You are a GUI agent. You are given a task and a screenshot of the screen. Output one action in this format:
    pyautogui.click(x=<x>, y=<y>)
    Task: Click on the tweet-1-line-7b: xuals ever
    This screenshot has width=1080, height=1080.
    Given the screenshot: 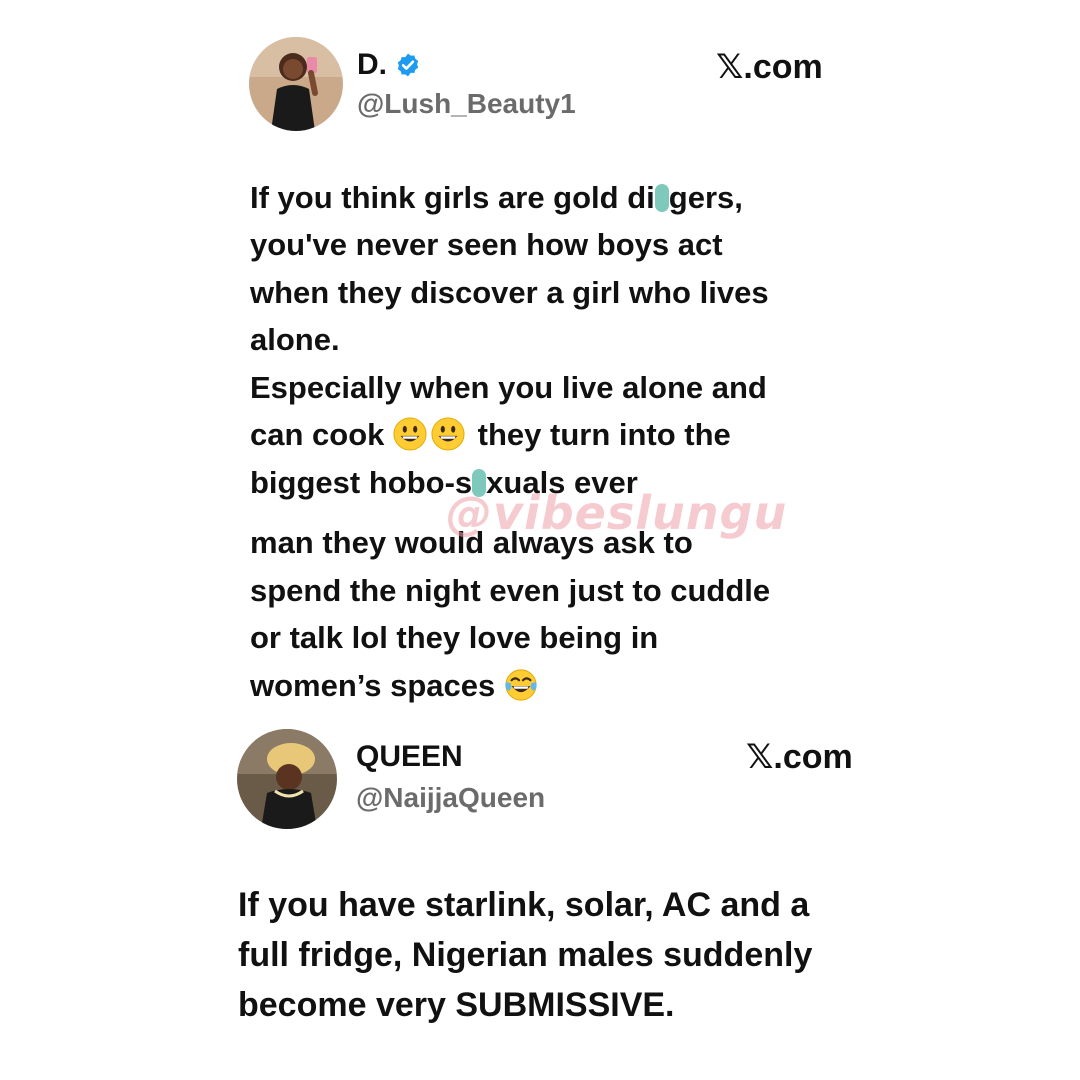 What is the action you would take?
    pyautogui.click(x=562, y=482)
    